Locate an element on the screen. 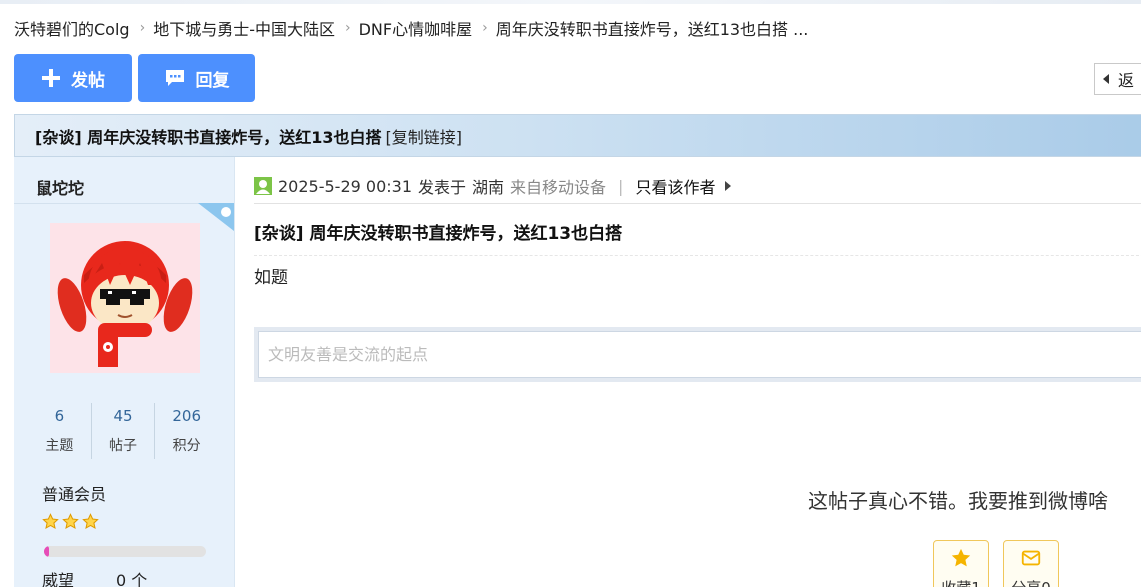  new-post-button: 发帖 is located at coordinates (73, 78).